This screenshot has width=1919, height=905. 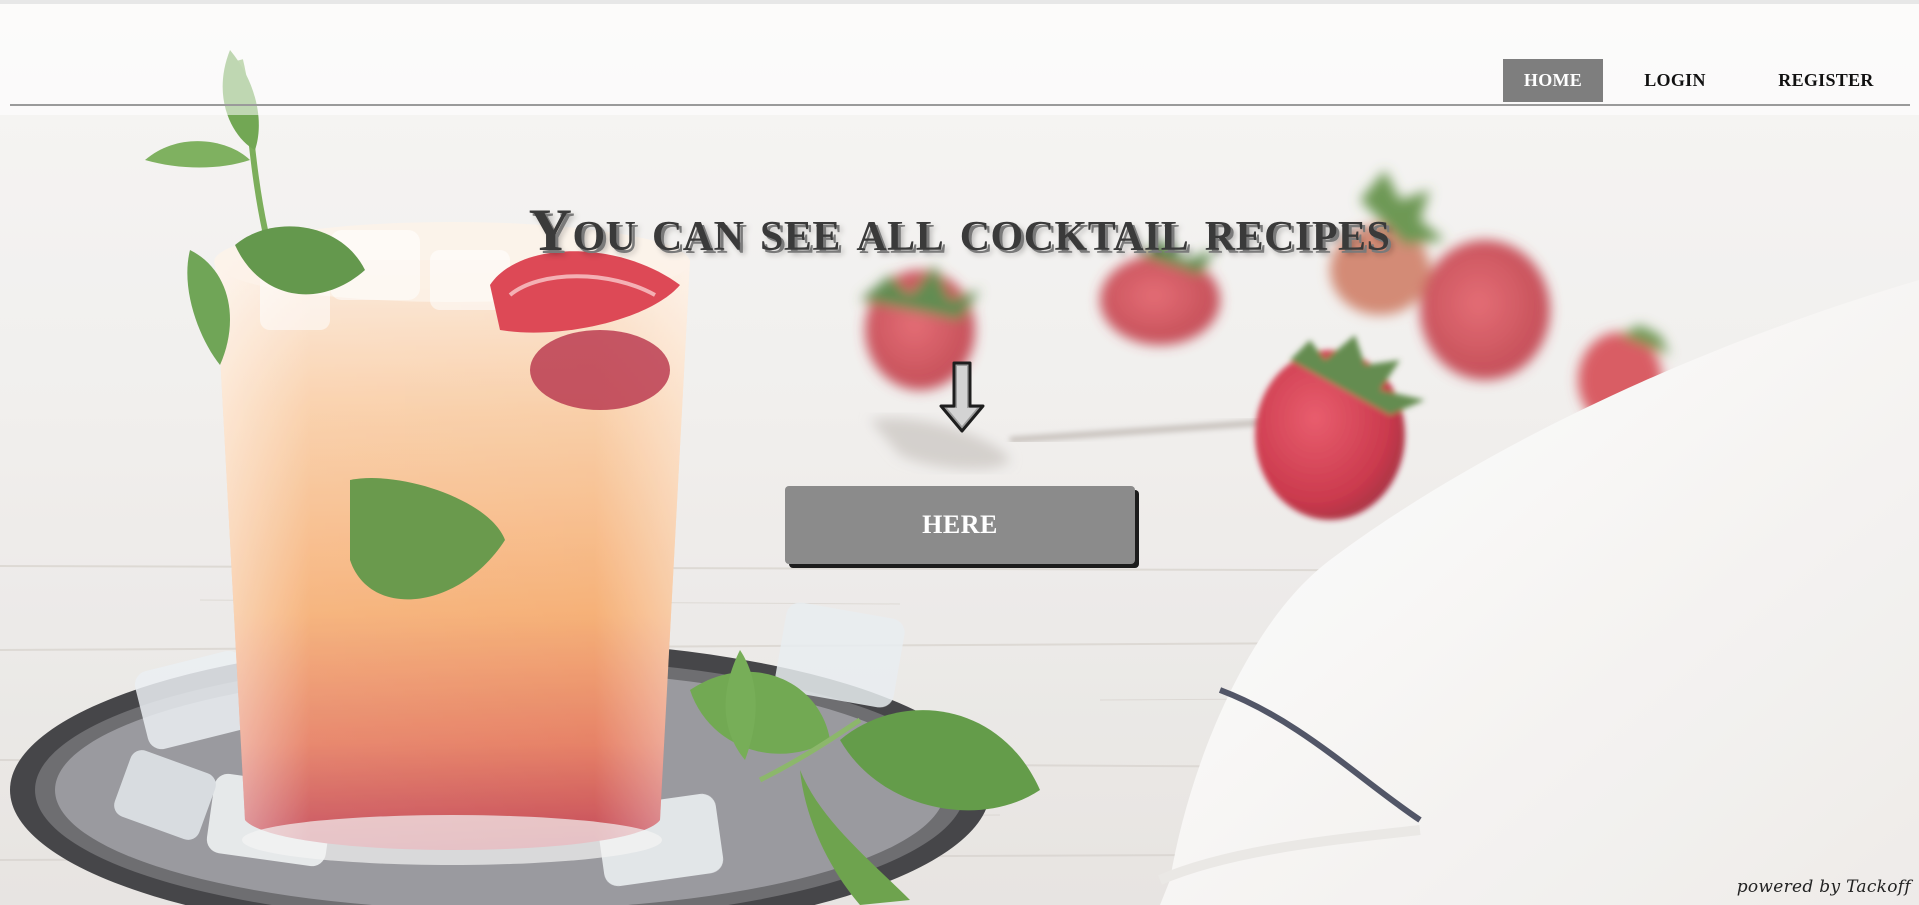 What do you see at coordinates (962, 397) in the screenshot?
I see `down-arrow-icon` at bounding box center [962, 397].